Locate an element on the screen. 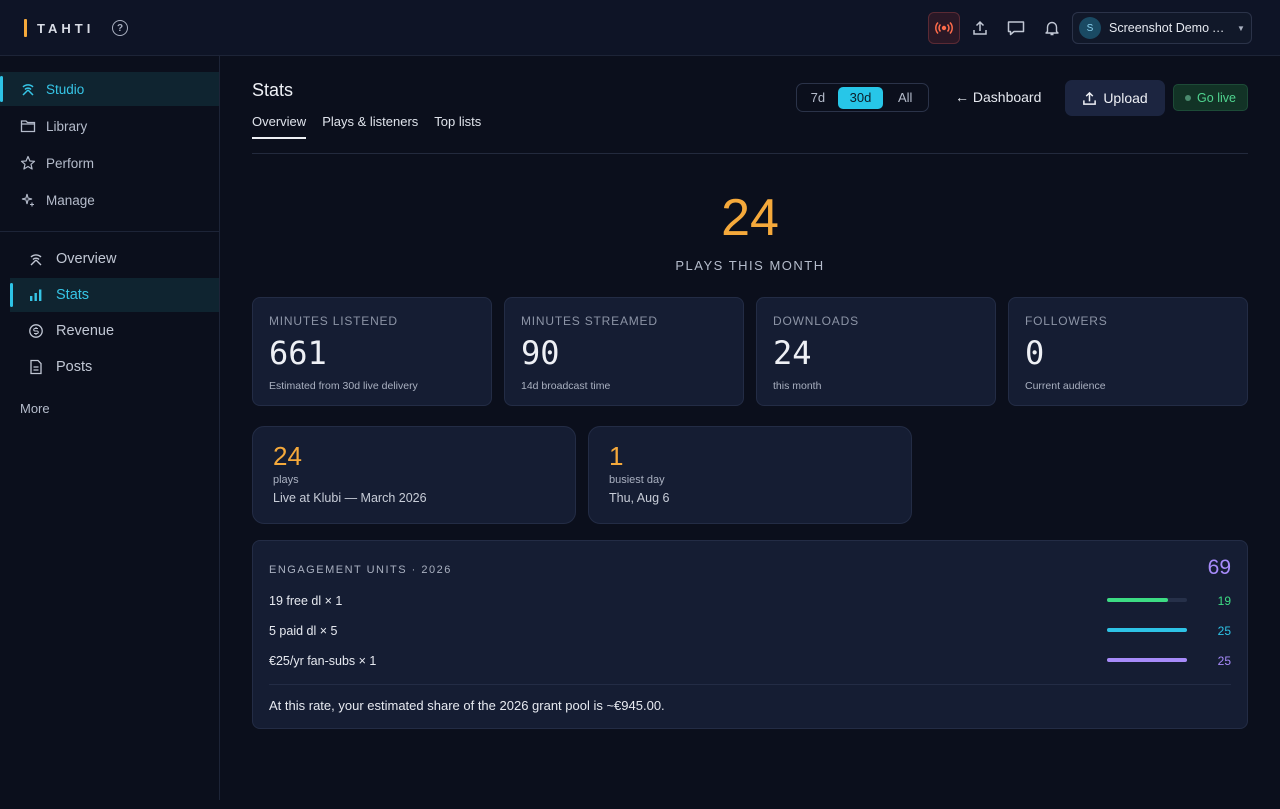  more-link: More is located at coordinates (35, 408).